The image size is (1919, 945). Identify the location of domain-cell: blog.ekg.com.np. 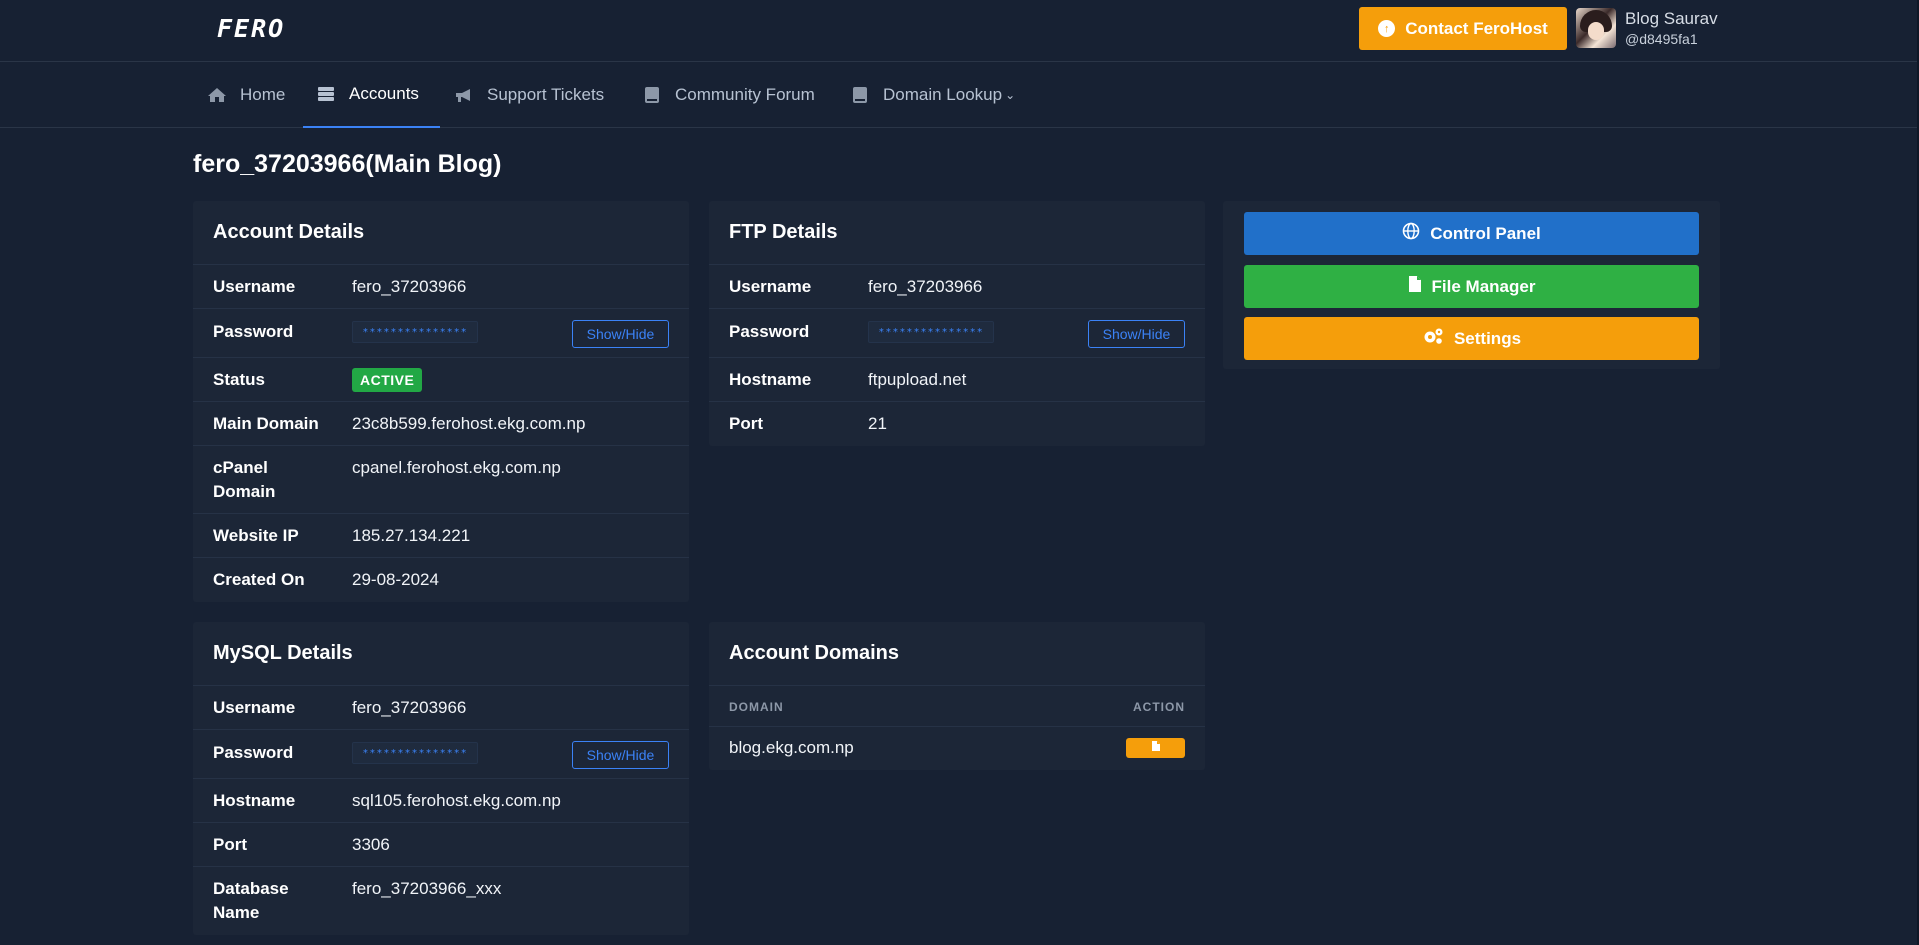
(791, 747).